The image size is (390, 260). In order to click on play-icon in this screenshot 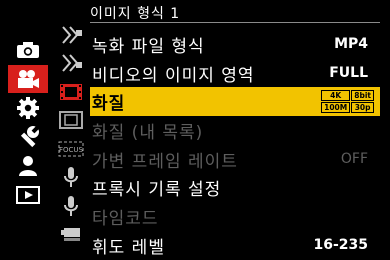, I will do `click(28, 195)`.